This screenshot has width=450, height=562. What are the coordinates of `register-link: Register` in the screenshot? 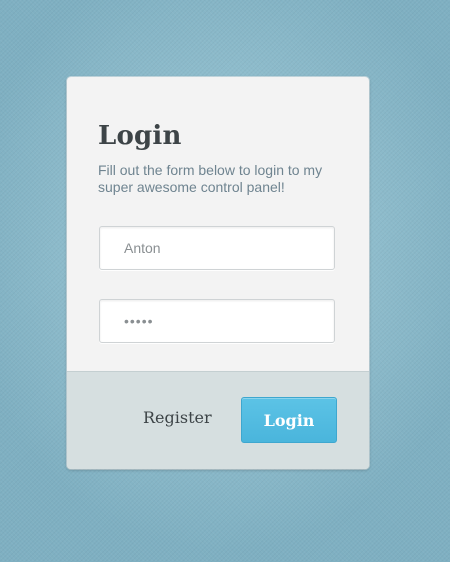 It's located at (177, 417).